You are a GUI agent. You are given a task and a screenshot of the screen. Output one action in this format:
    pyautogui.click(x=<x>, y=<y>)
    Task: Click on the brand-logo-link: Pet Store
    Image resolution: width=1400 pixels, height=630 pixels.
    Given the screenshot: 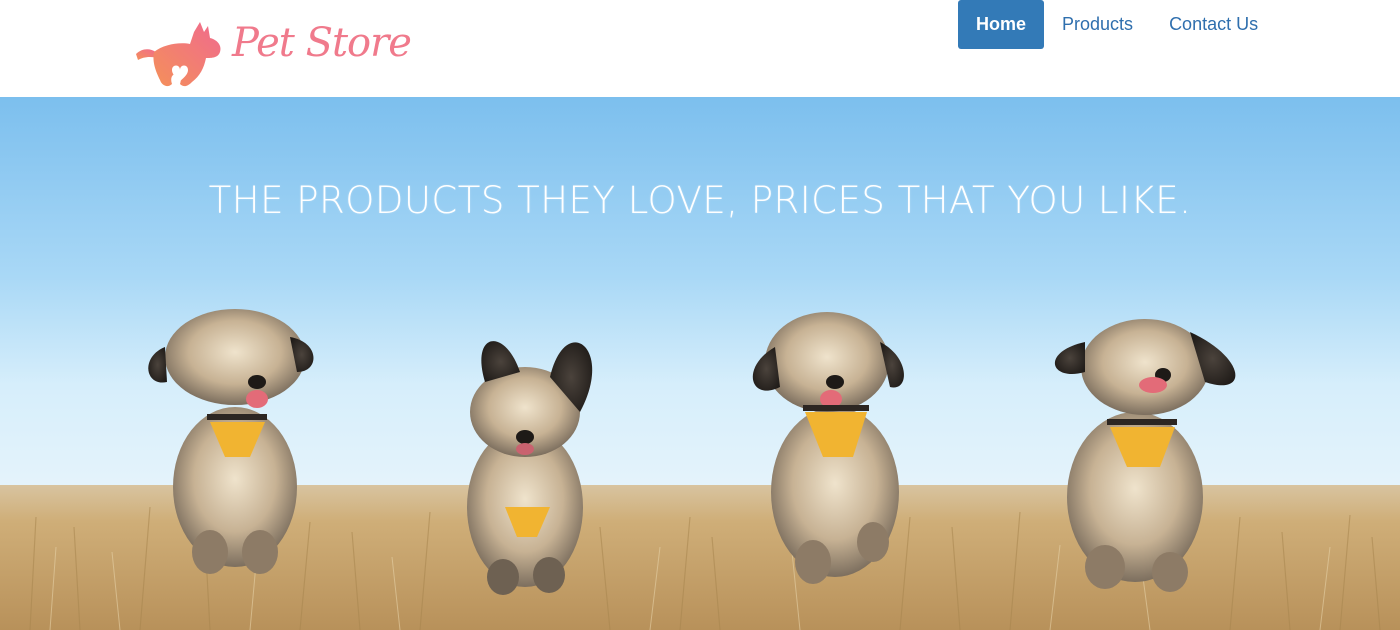 What is the action you would take?
    pyautogui.click(x=273, y=55)
    